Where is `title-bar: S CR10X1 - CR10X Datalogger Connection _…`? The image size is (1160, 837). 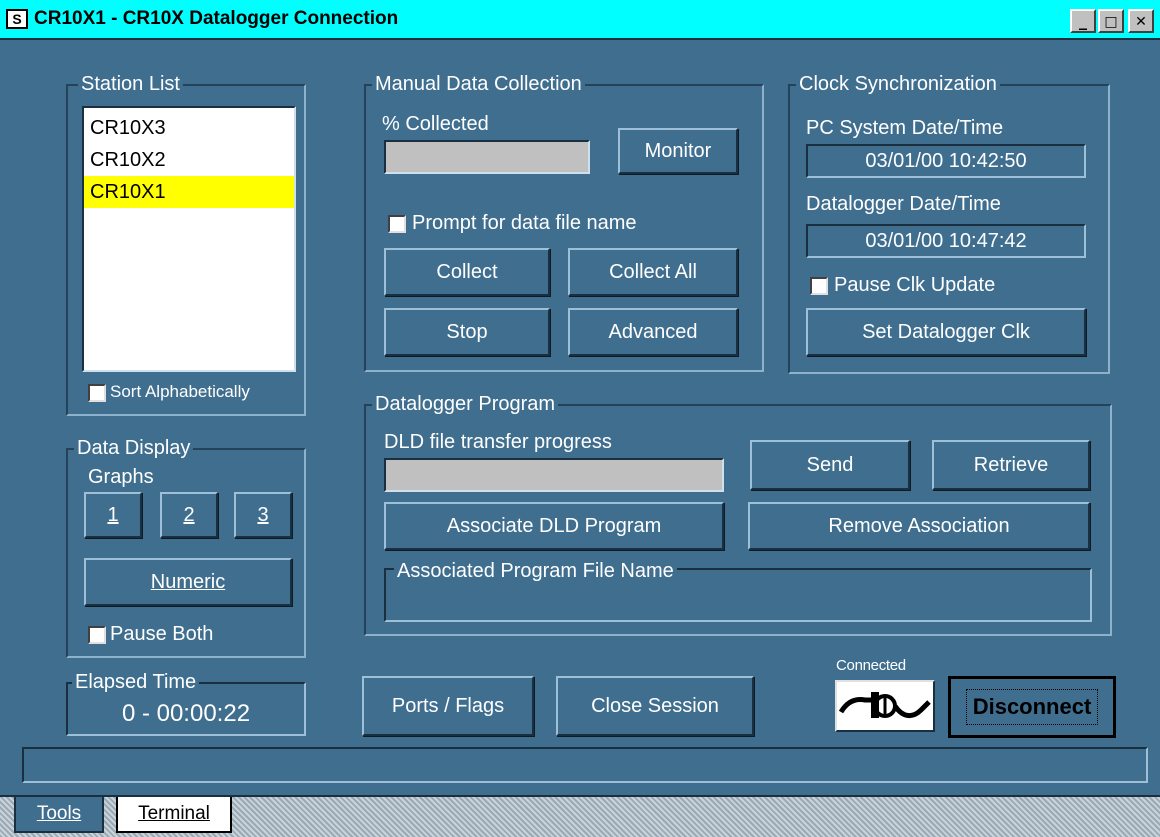
title-bar: S CR10X1 - CR10X Datalogger Connection _… is located at coordinates (580, 20).